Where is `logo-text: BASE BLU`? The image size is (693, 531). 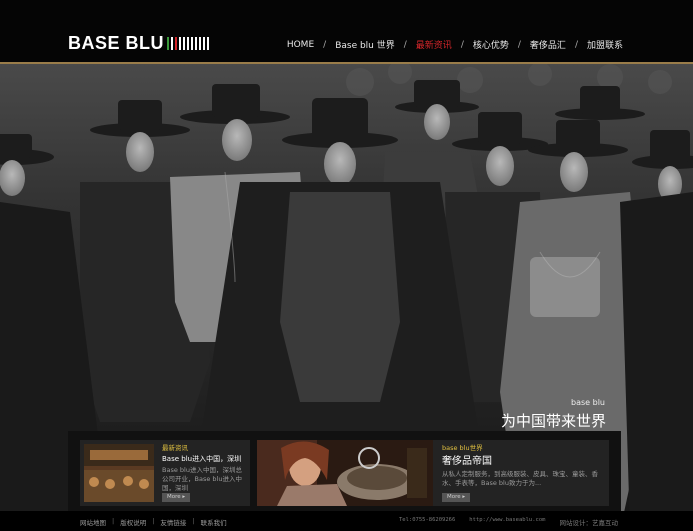 logo-text: BASE BLU is located at coordinates (116, 43).